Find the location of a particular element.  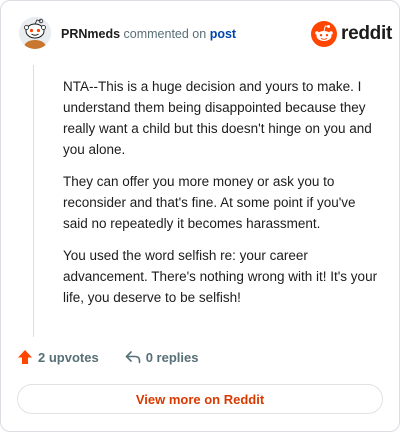

post-link: post is located at coordinates (223, 34).